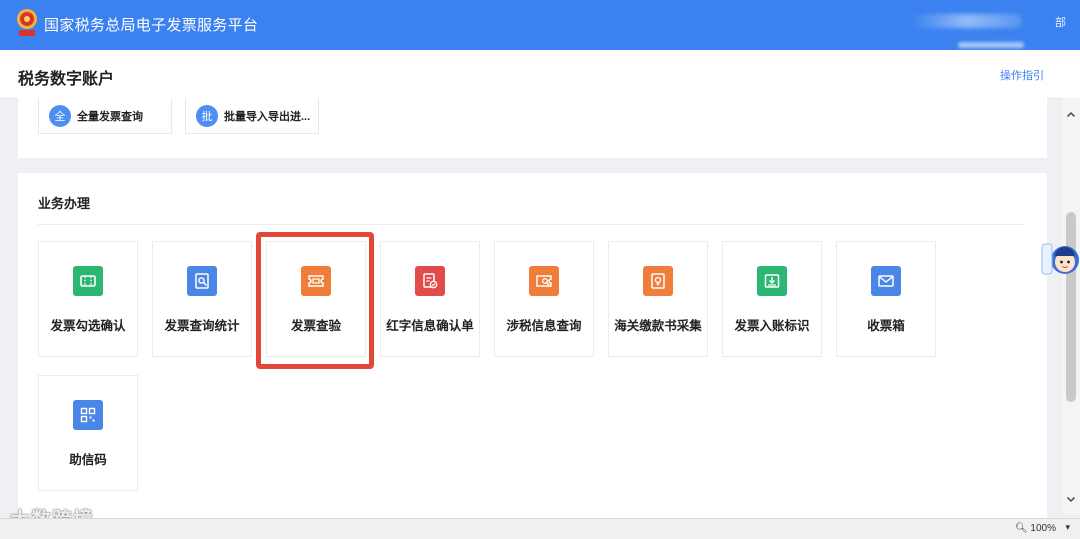  Describe the element at coordinates (110, 116) in the screenshot. I see `quick-link-label: 全量发票查询` at that location.